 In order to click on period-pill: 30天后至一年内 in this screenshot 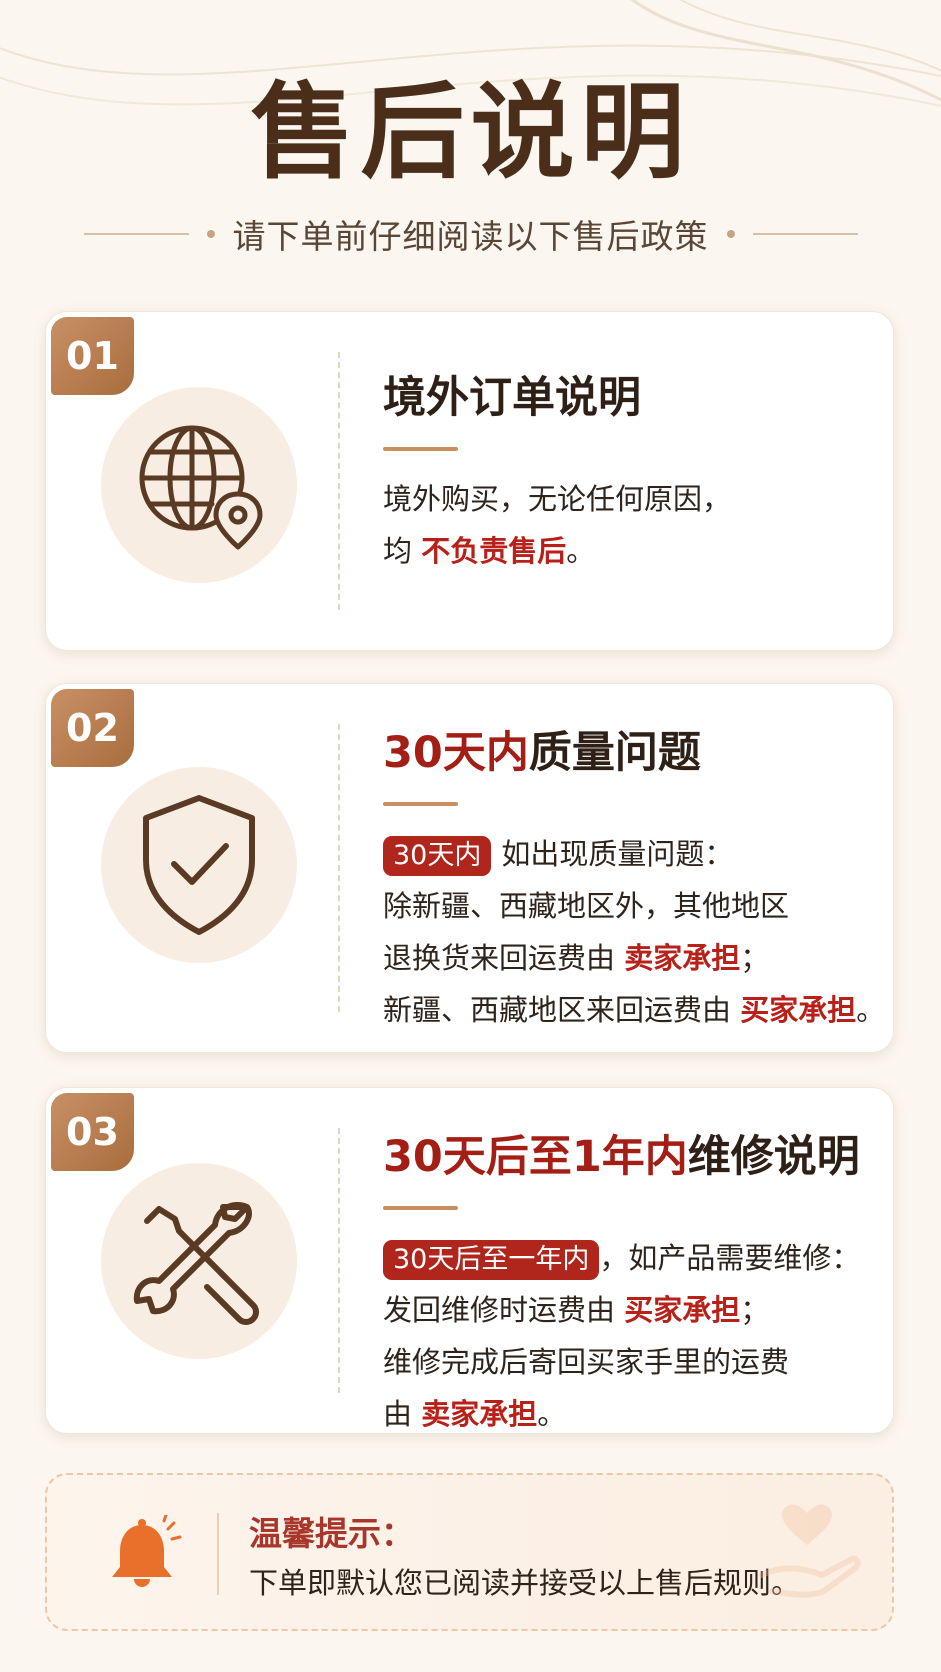, I will do `click(491, 1260)`.